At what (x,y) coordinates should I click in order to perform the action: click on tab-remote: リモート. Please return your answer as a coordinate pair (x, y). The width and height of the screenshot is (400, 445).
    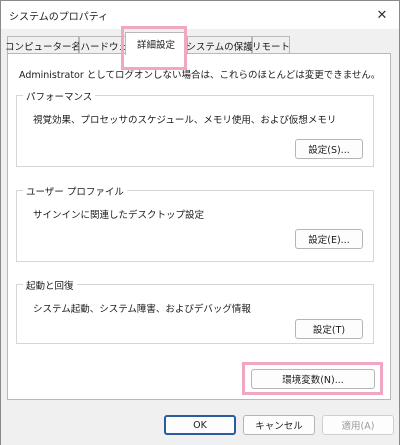
    Looking at the image, I should click on (271, 45).